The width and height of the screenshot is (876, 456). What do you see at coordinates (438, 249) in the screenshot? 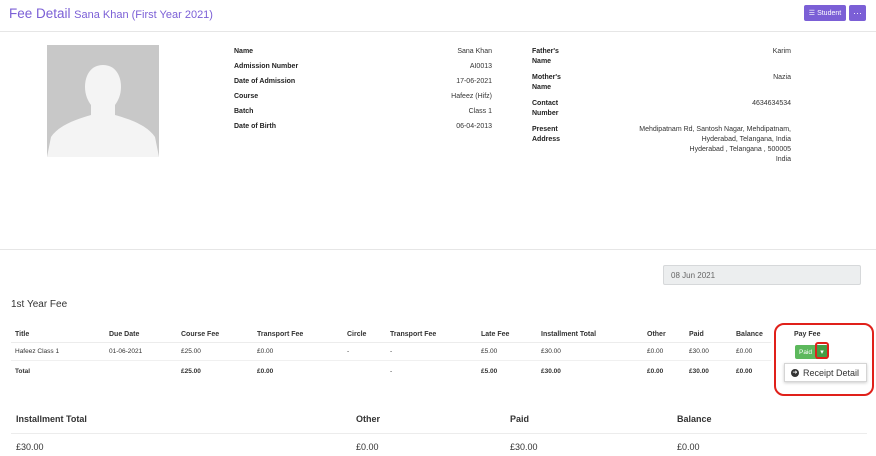
I see `profile-divider` at bounding box center [438, 249].